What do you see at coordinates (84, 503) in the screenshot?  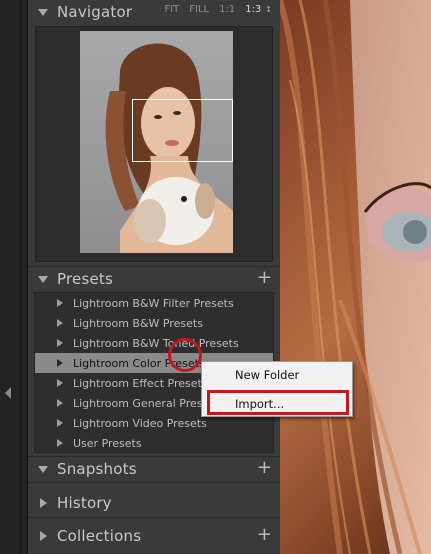 I see `history-title: History` at bounding box center [84, 503].